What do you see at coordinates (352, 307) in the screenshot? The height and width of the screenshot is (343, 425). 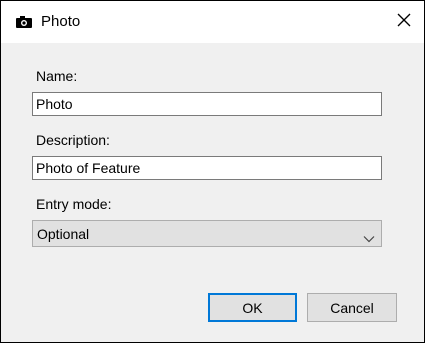 I see `cancel-button: Cancel` at bounding box center [352, 307].